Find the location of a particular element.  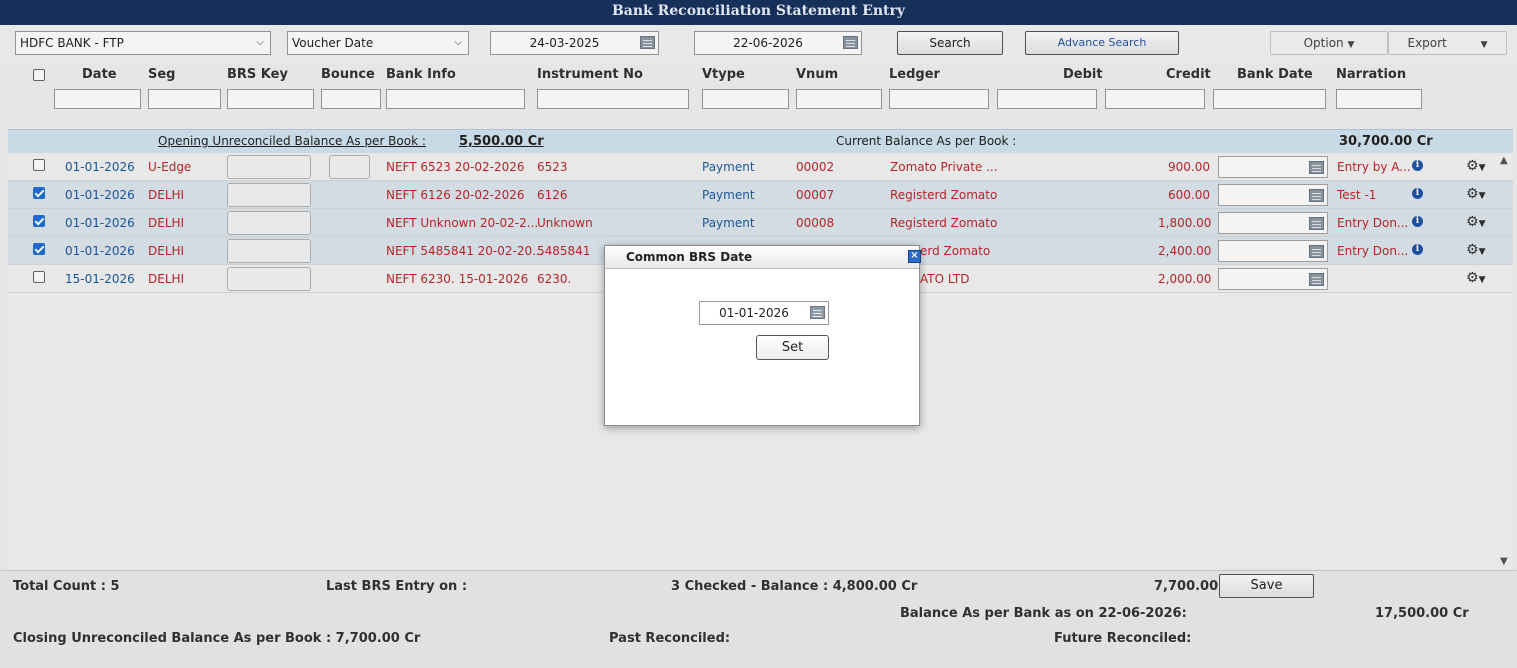

calendar-icon is located at coordinates (817, 312).